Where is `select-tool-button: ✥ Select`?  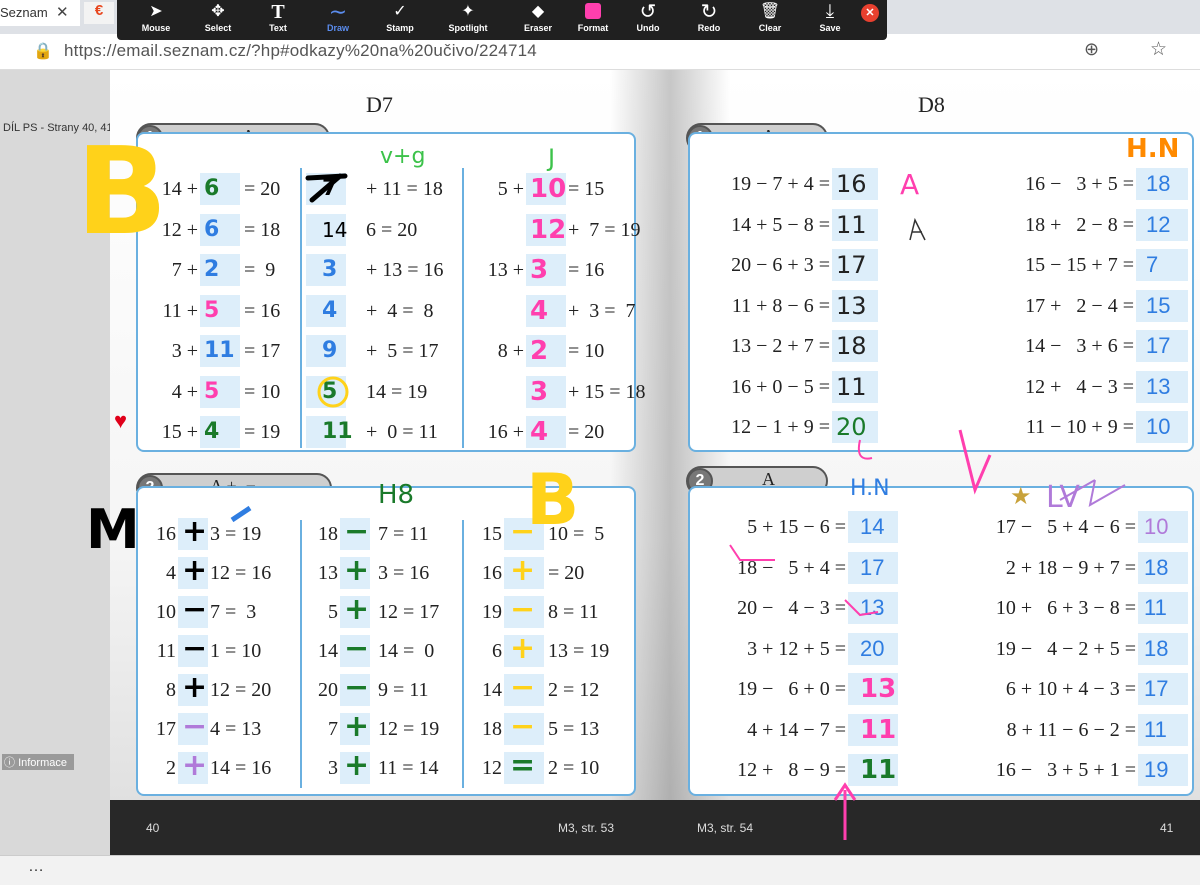
select-tool-button: ✥ Select is located at coordinates (218, 20).